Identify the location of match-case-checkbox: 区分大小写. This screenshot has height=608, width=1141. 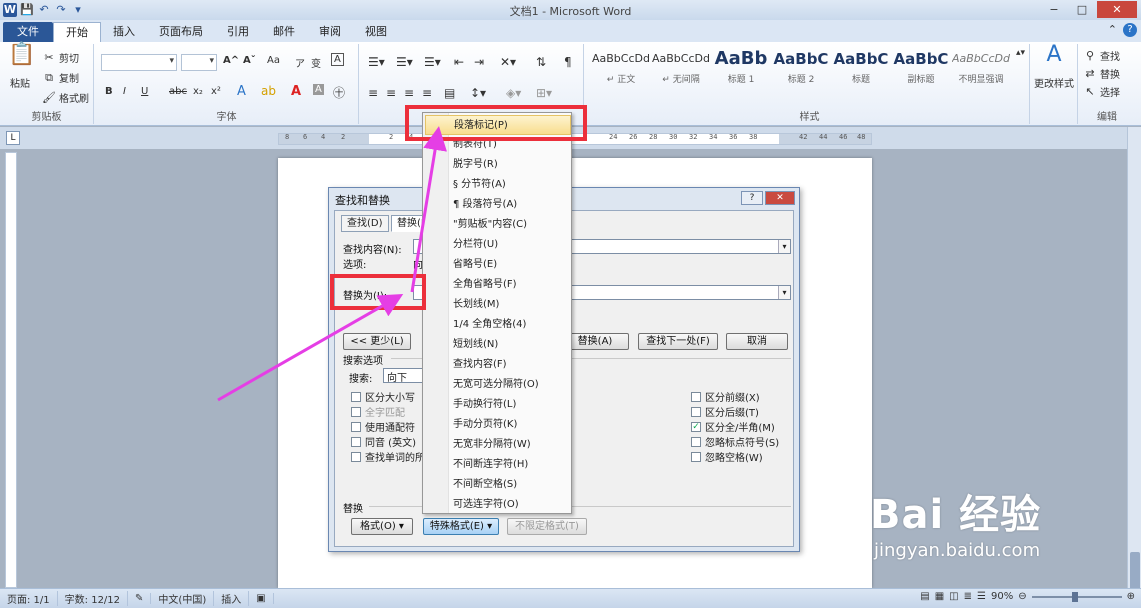
(383, 396).